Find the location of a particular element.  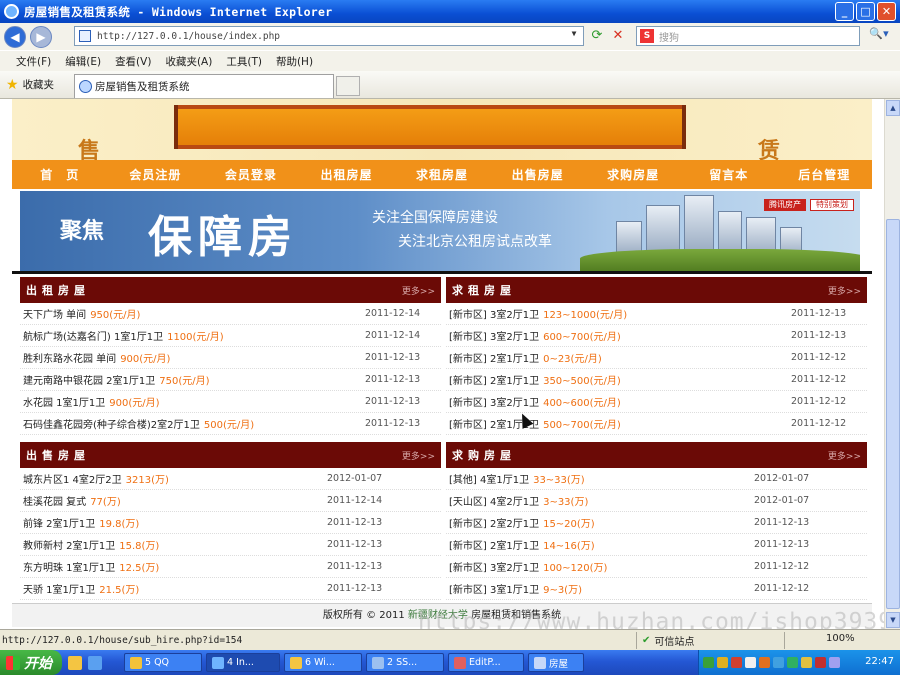

close-button: ✕ is located at coordinates (886, 11).